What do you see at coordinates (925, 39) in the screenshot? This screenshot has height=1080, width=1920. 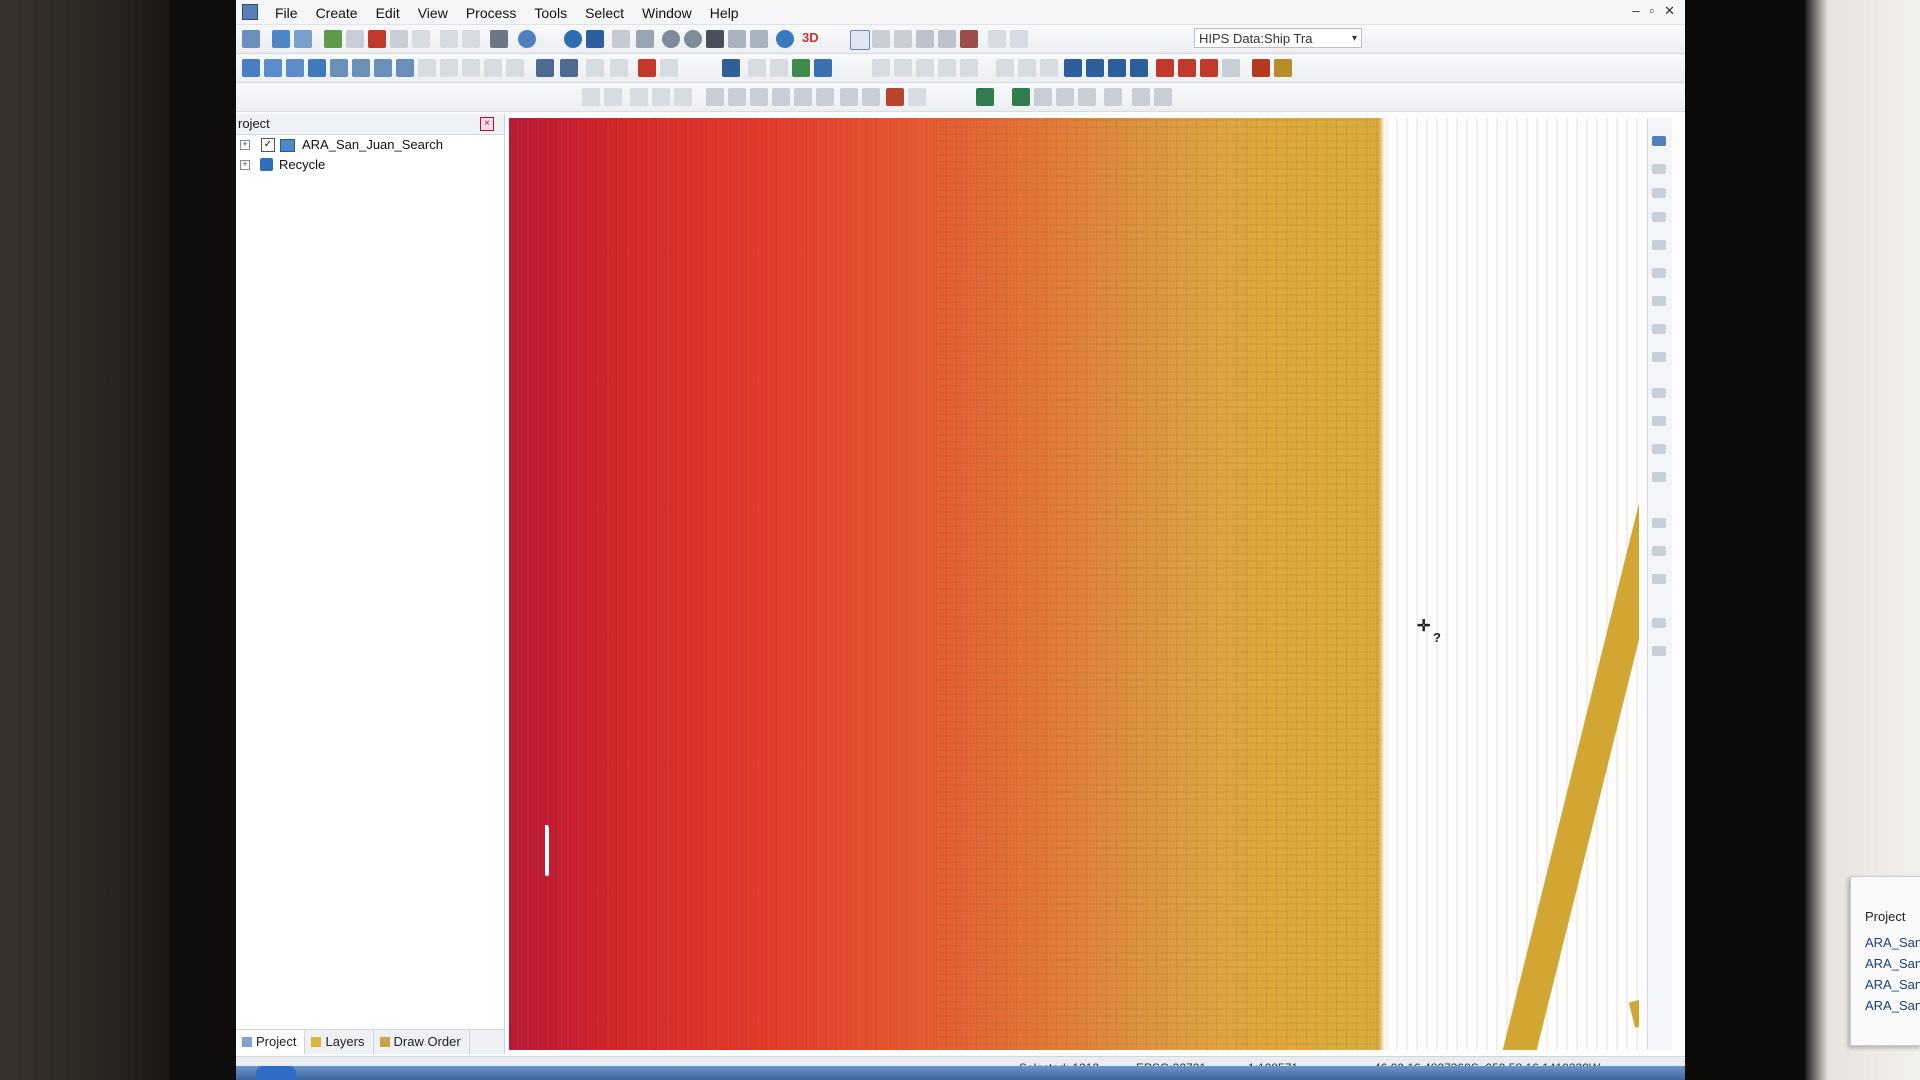 I see `select-rectangle-icon` at bounding box center [925, 39].